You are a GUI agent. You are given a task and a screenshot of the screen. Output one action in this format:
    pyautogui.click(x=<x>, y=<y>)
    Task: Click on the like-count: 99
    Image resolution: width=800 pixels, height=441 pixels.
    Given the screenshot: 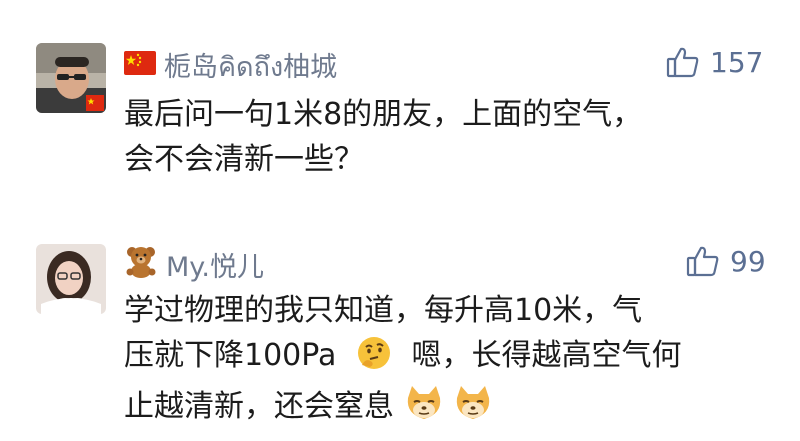 What is the action you would take?
    pyautogui.click(x=748, y=261)
    